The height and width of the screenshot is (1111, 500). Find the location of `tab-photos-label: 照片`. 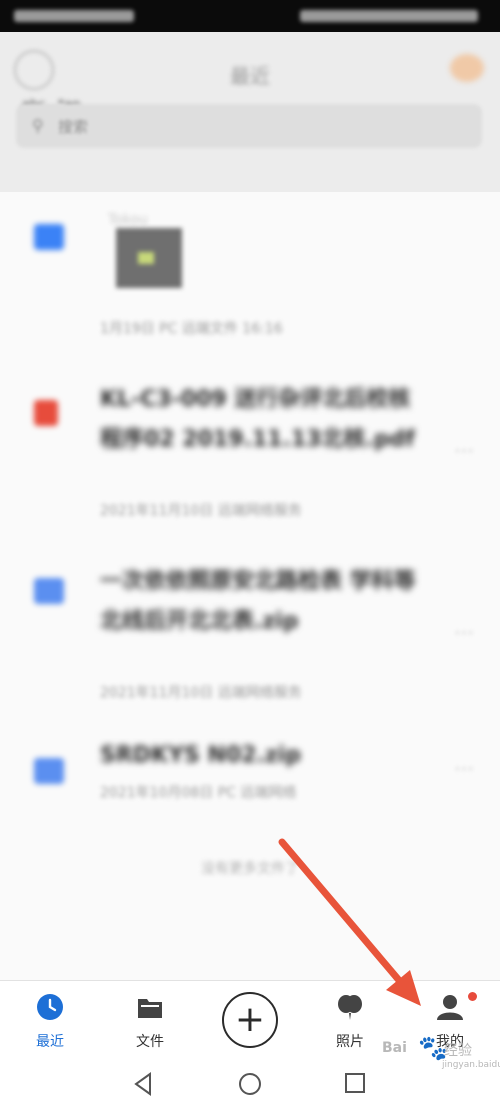

tab-photos-label: 照片 is located at coordinates (350, 1042).